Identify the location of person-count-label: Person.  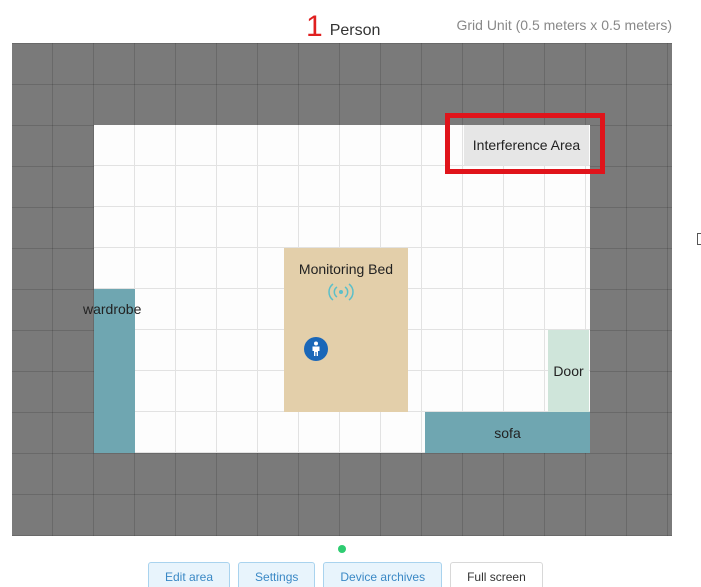
(355, 30).